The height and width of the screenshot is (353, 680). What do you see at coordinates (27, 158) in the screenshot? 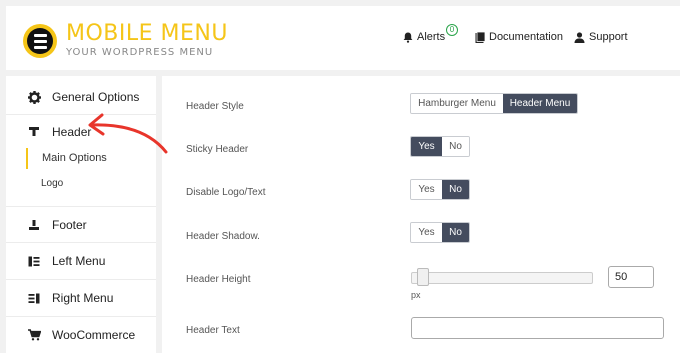
I see `active-indicator` at bounding box center [27, 158].